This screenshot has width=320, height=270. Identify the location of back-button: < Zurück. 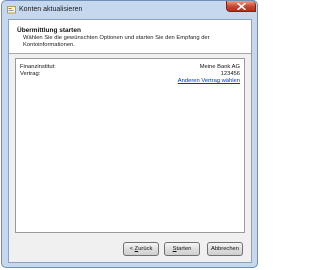
(141, 249).